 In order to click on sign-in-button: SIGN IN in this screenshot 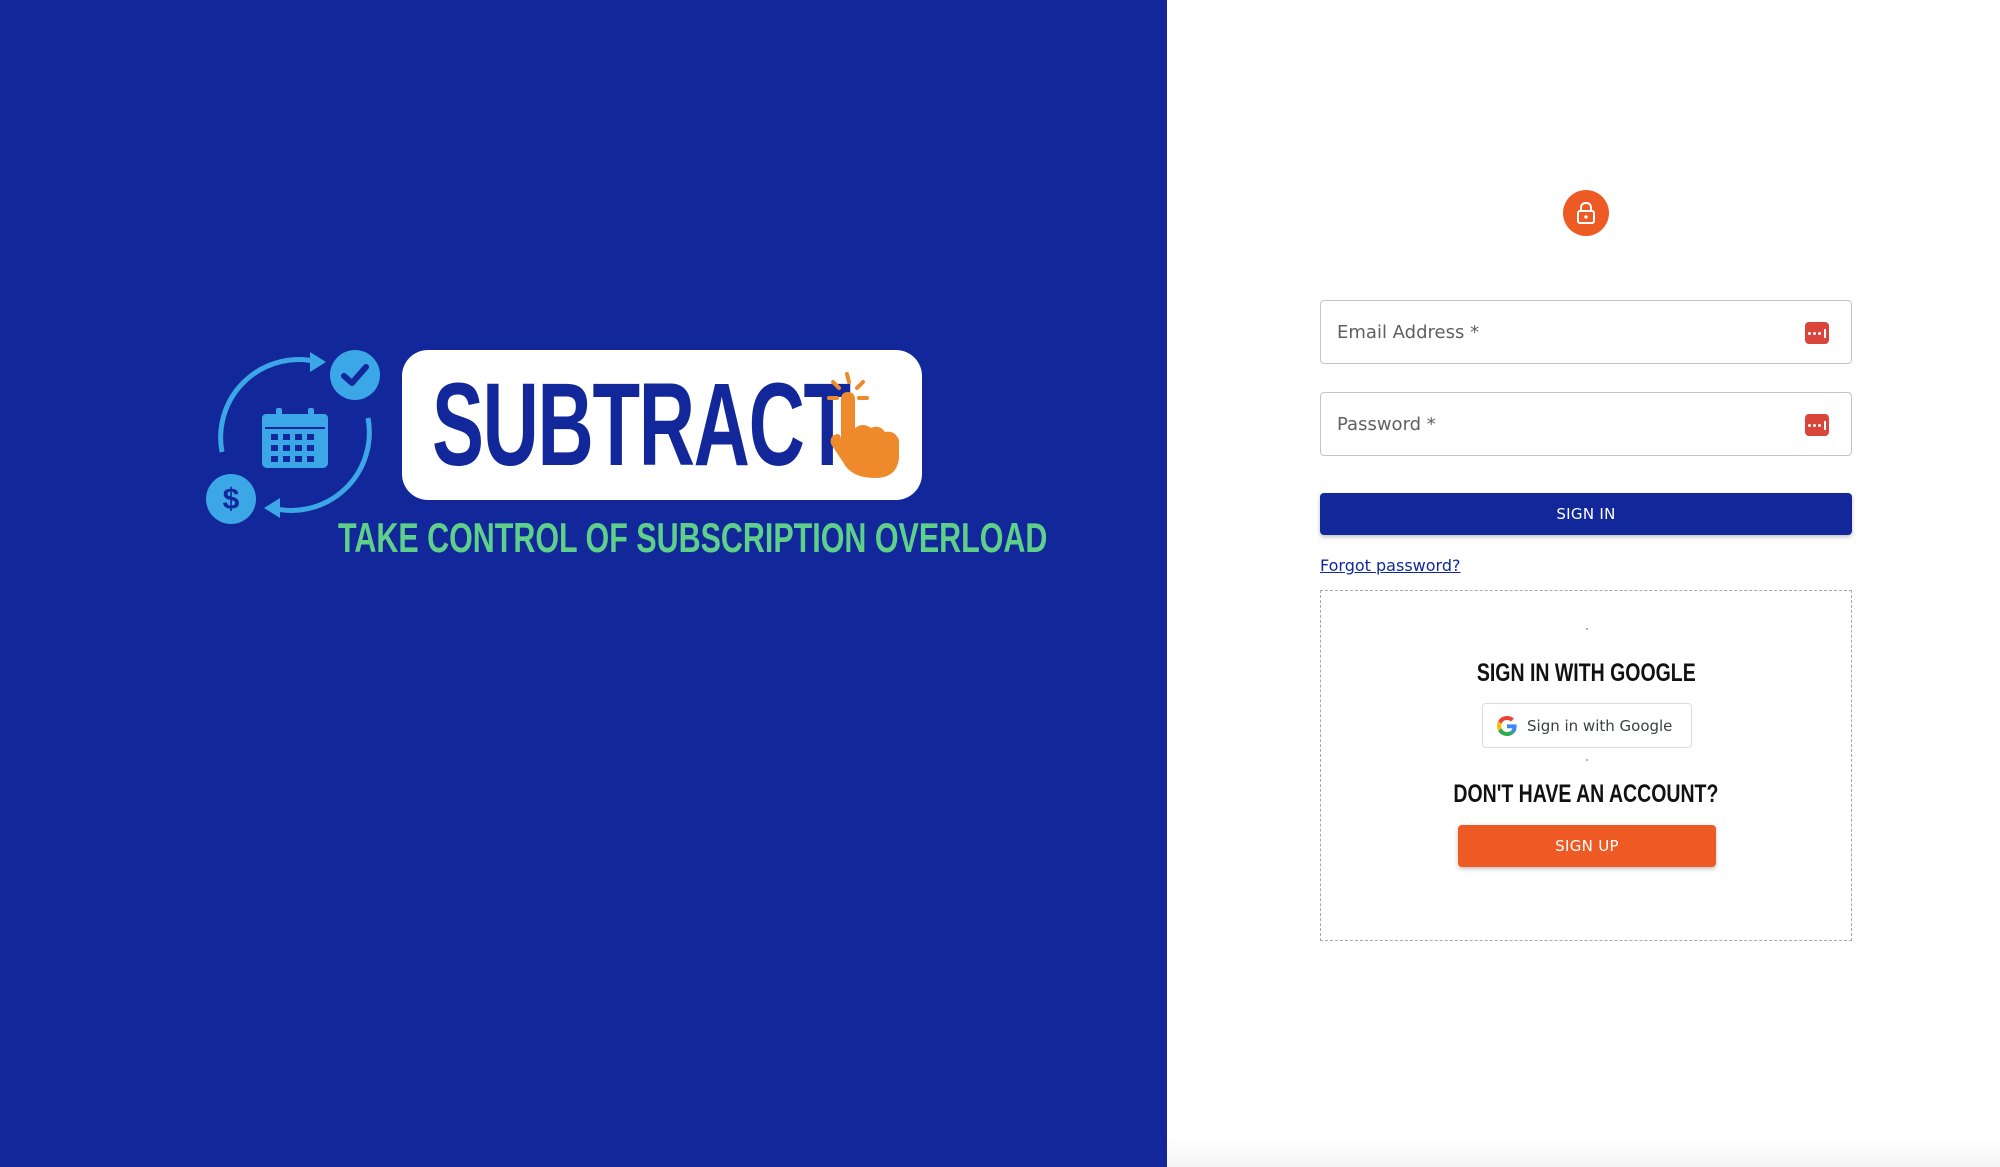, I will do `click(1586, 514)`.